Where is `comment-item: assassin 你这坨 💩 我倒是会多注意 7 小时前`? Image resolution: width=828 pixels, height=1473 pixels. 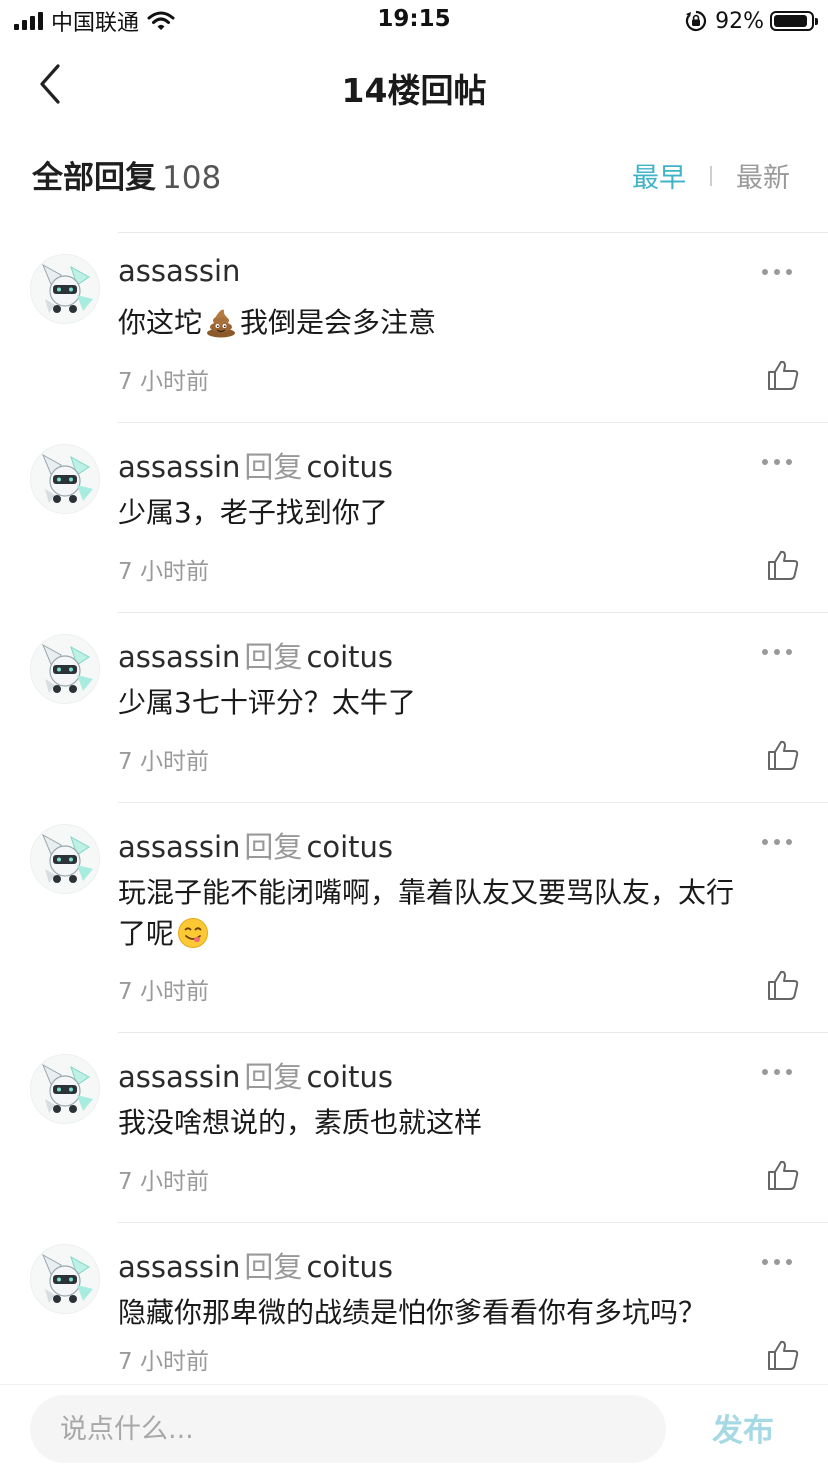 comment-item: assassin 你这坨 💩 我倒是会多注意 7 小时前 is located at coordinates (414, 327).